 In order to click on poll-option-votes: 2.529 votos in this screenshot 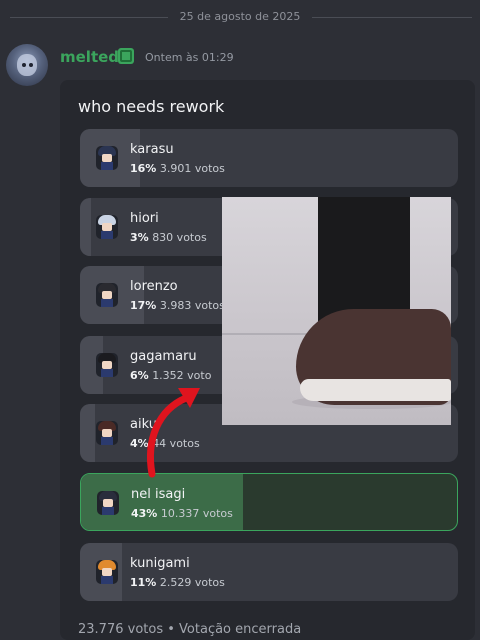, I will do `click(192, 582)`.